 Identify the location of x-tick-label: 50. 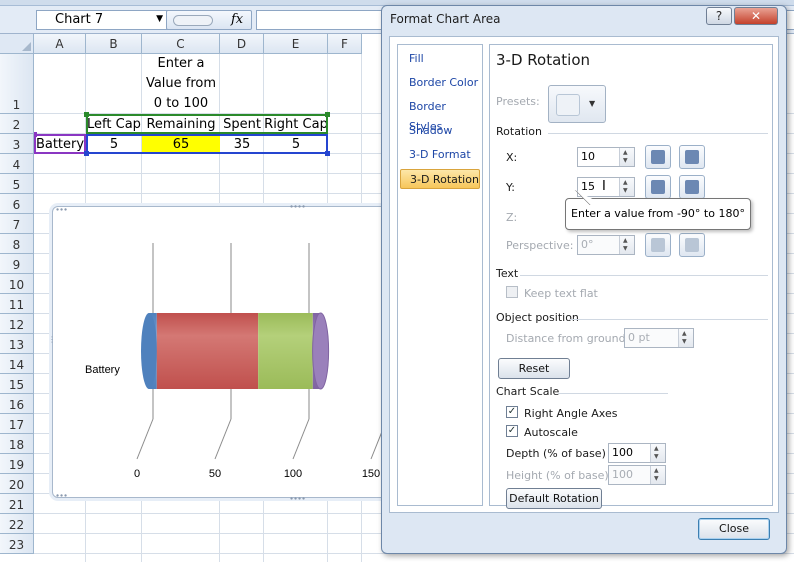
(215, 474).